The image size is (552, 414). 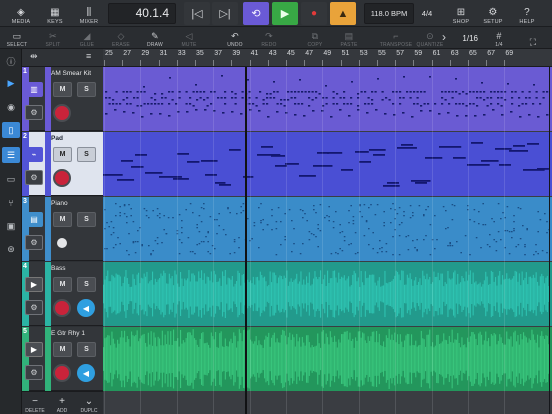 What do you see at coordinates (463, 38) in the screenshot?
I see `quantize-value: 1/16` at bounding box center [463, 38].